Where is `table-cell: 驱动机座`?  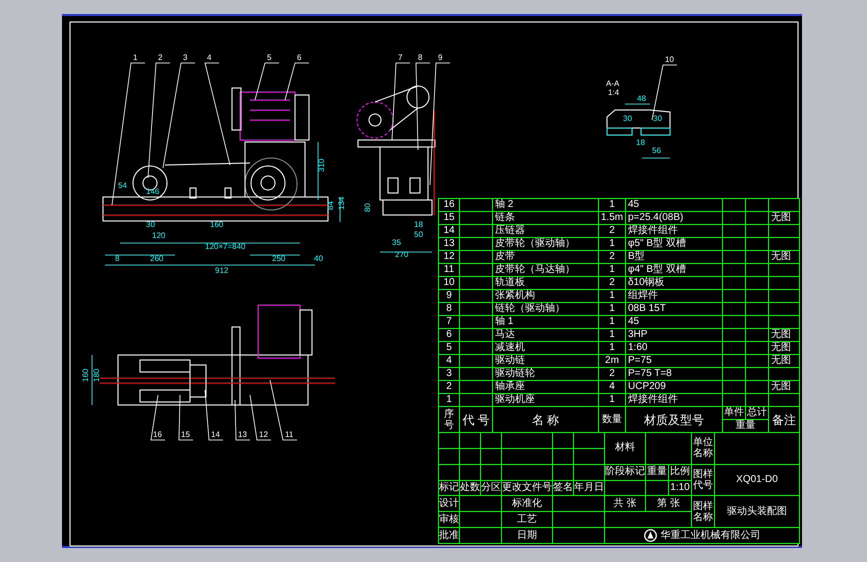
table-cell: 驱动机座 is located at coordinates (545, 400).